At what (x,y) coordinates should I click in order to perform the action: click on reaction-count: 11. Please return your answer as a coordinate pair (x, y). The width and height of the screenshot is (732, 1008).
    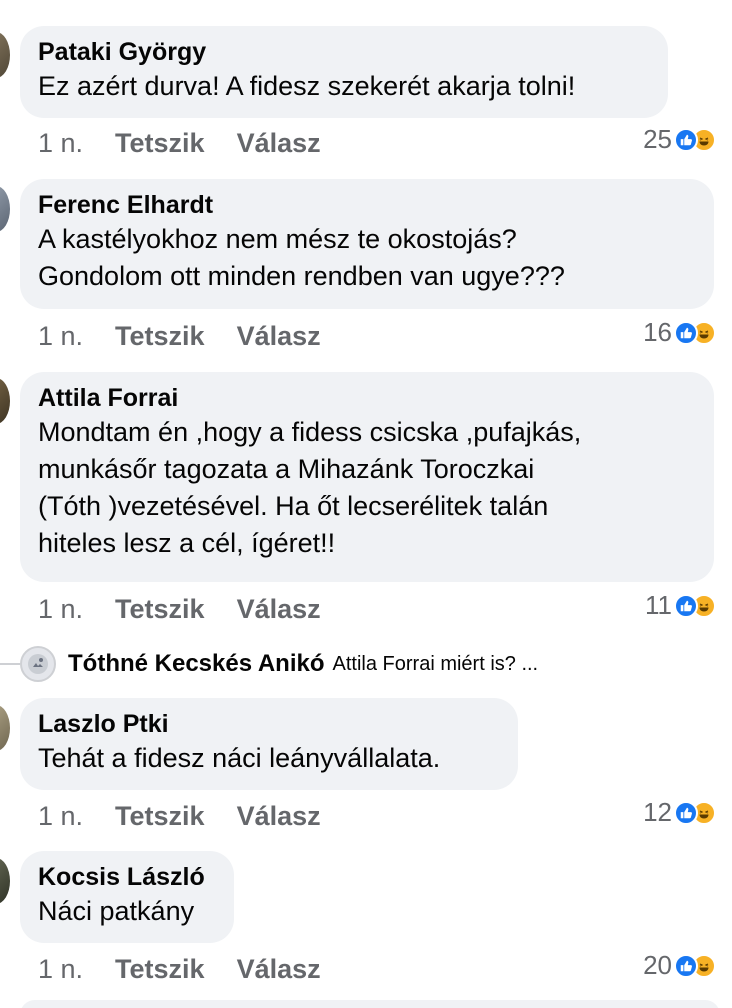
    Looking at the image, I should click on (658, 605).